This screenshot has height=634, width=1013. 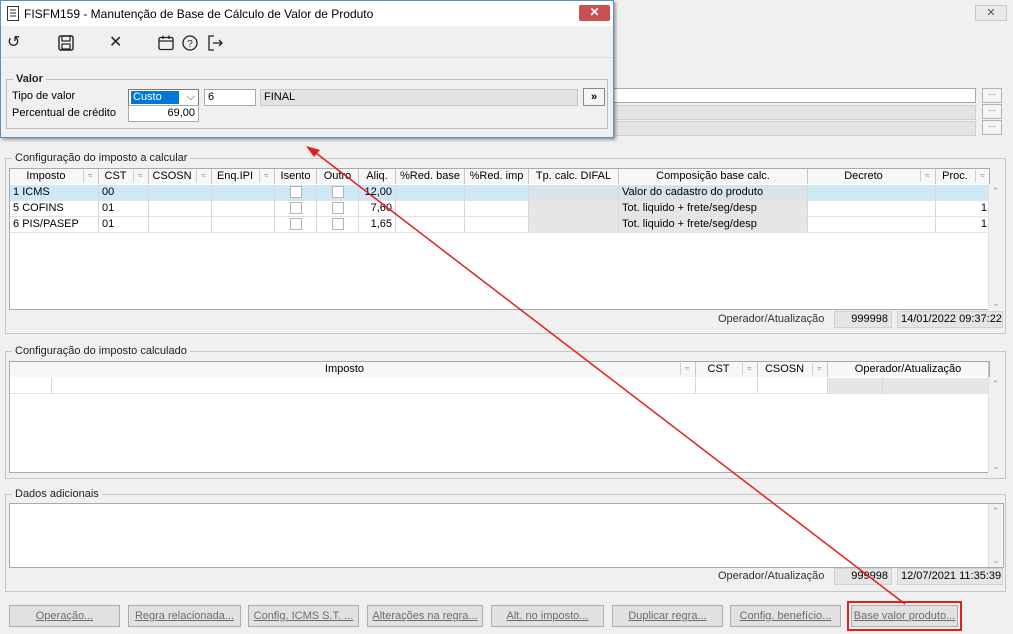 I want to click on tipo-valor-selected: Custo, so click(x=155, y=97).